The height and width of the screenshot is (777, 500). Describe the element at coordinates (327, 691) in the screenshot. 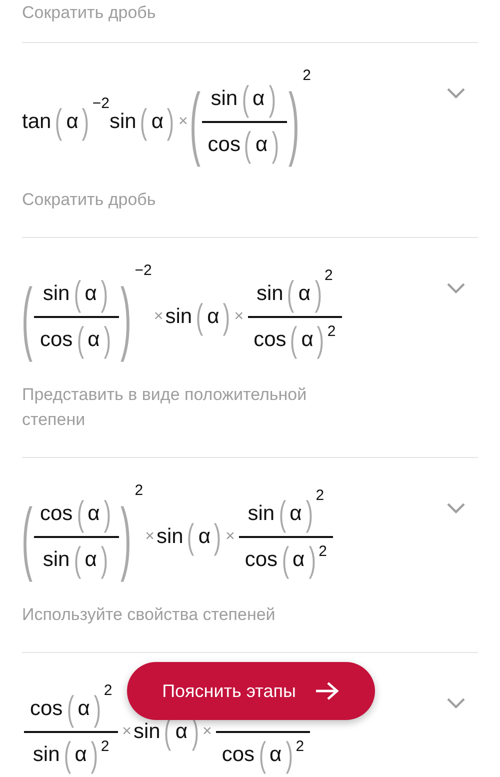

I see `arrow-right-icon` at that location.